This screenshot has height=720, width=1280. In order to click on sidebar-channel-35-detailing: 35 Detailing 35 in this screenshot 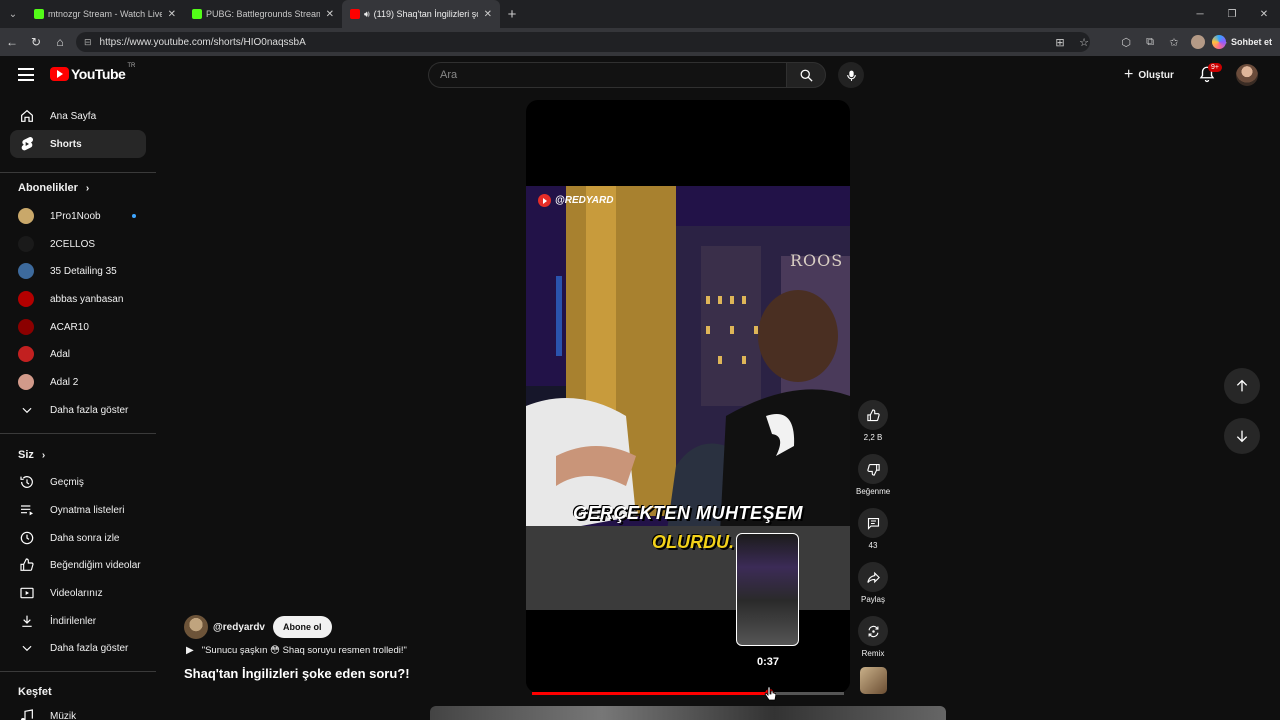, I will do `click(78, 271)`.